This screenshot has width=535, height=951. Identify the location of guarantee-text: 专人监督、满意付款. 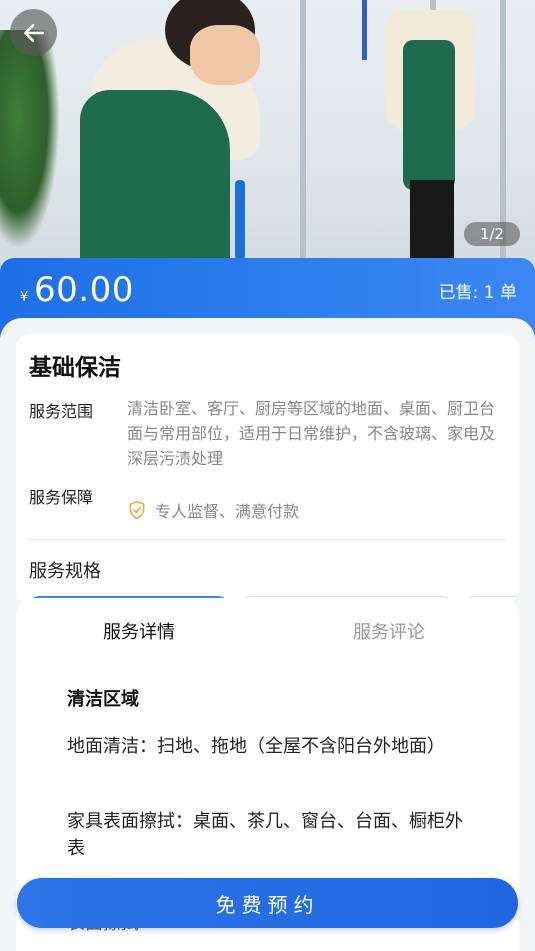
(227, 511).